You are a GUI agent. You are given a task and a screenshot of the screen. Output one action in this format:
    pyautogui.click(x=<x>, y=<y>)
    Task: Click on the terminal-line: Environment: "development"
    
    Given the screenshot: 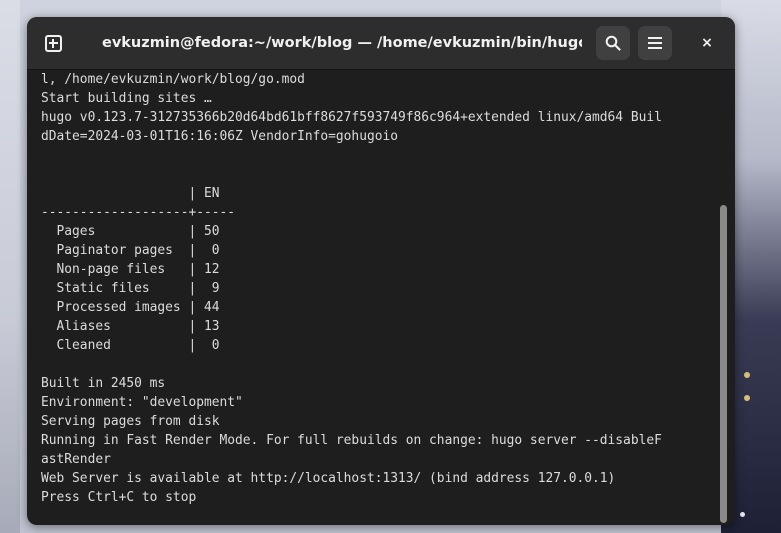 What is the action you would take?
    pyautogui.click(x=142, y=402)
    